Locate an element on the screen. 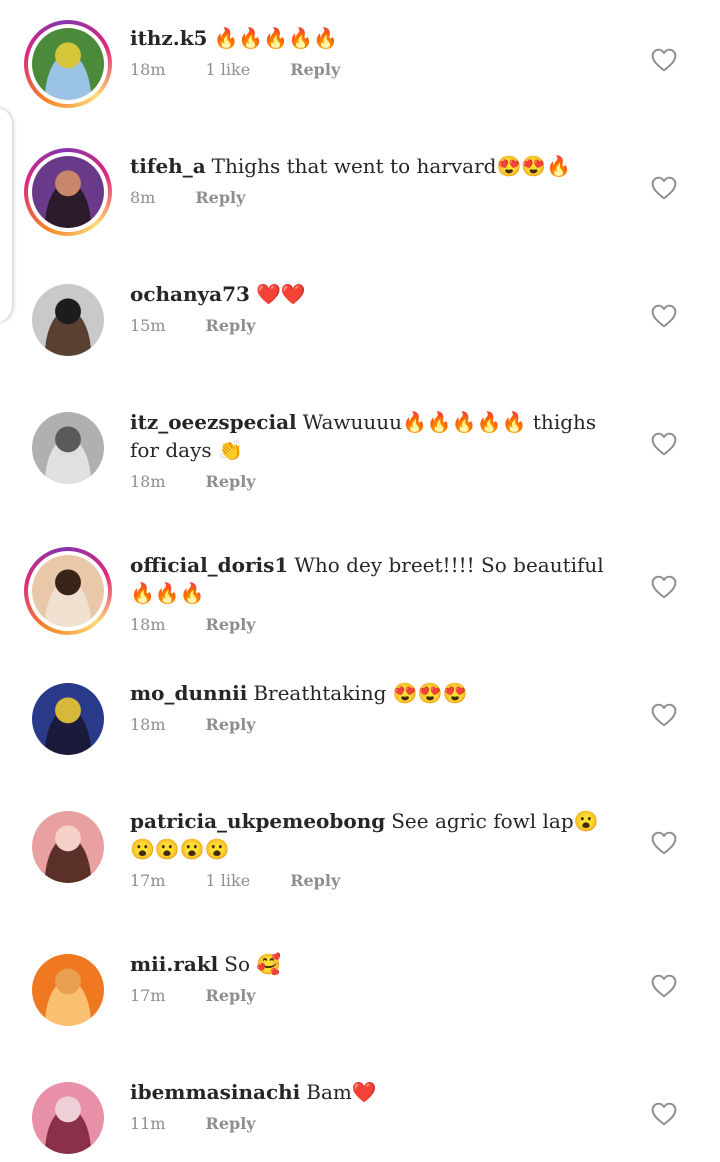 This screenshot has height=1162, width=720. comment-time: 11m is located at coordinates (148, 1123).